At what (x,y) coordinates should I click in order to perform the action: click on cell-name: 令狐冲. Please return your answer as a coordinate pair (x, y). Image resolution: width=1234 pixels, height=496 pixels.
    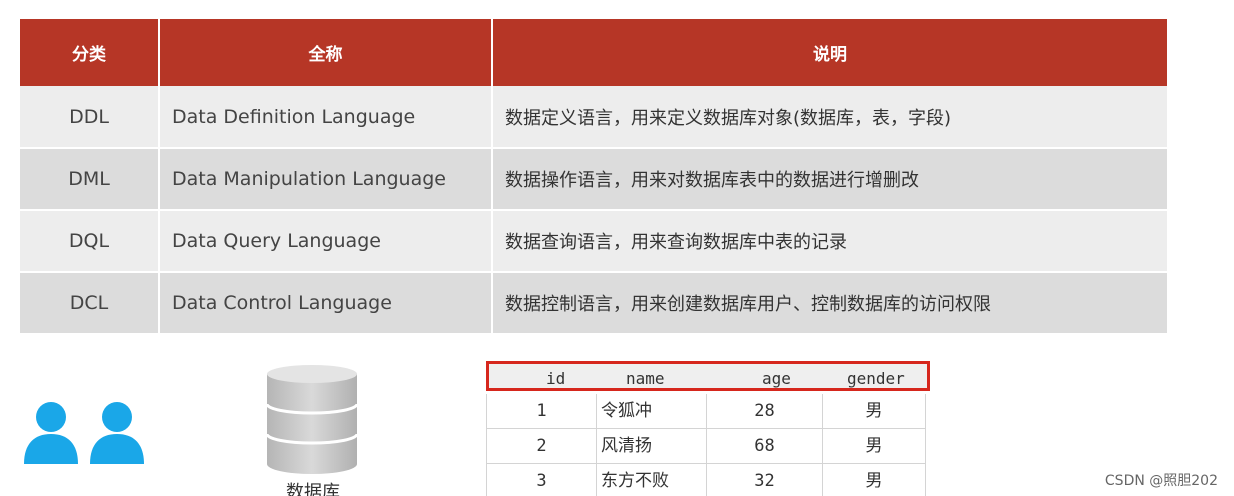
    Looking at the image, I should click on (651, 411).